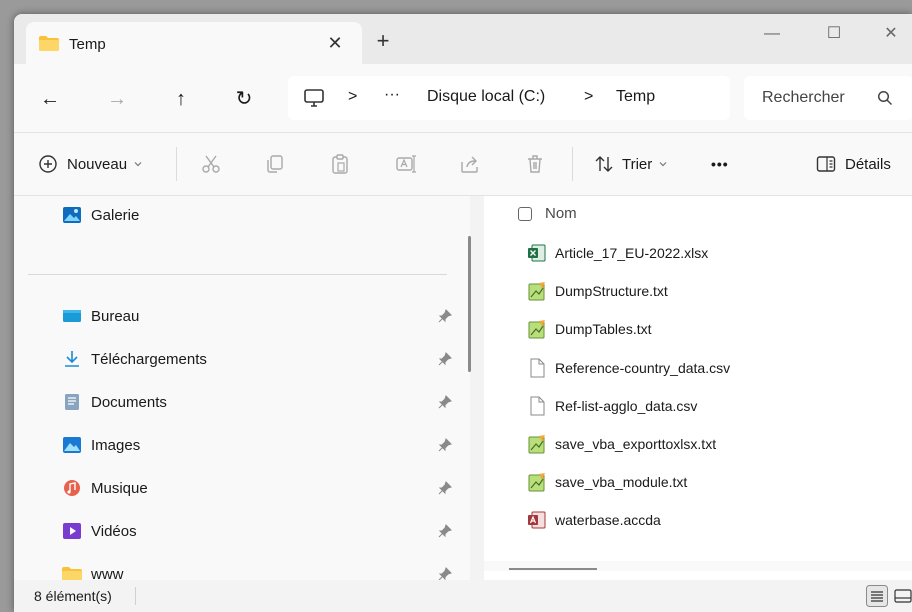 This screenshot has width=912, height=612. I want to click on cut-icon, so click(211, 164).